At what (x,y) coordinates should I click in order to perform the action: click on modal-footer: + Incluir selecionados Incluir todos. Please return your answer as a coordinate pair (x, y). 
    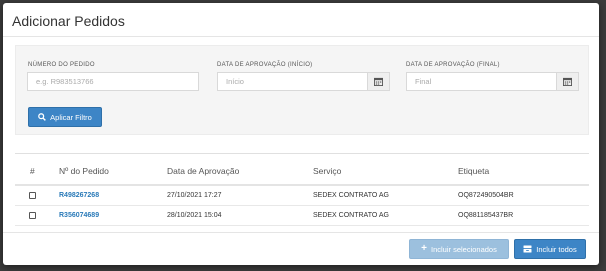
    Looking at the image, I should click on (301, 248).